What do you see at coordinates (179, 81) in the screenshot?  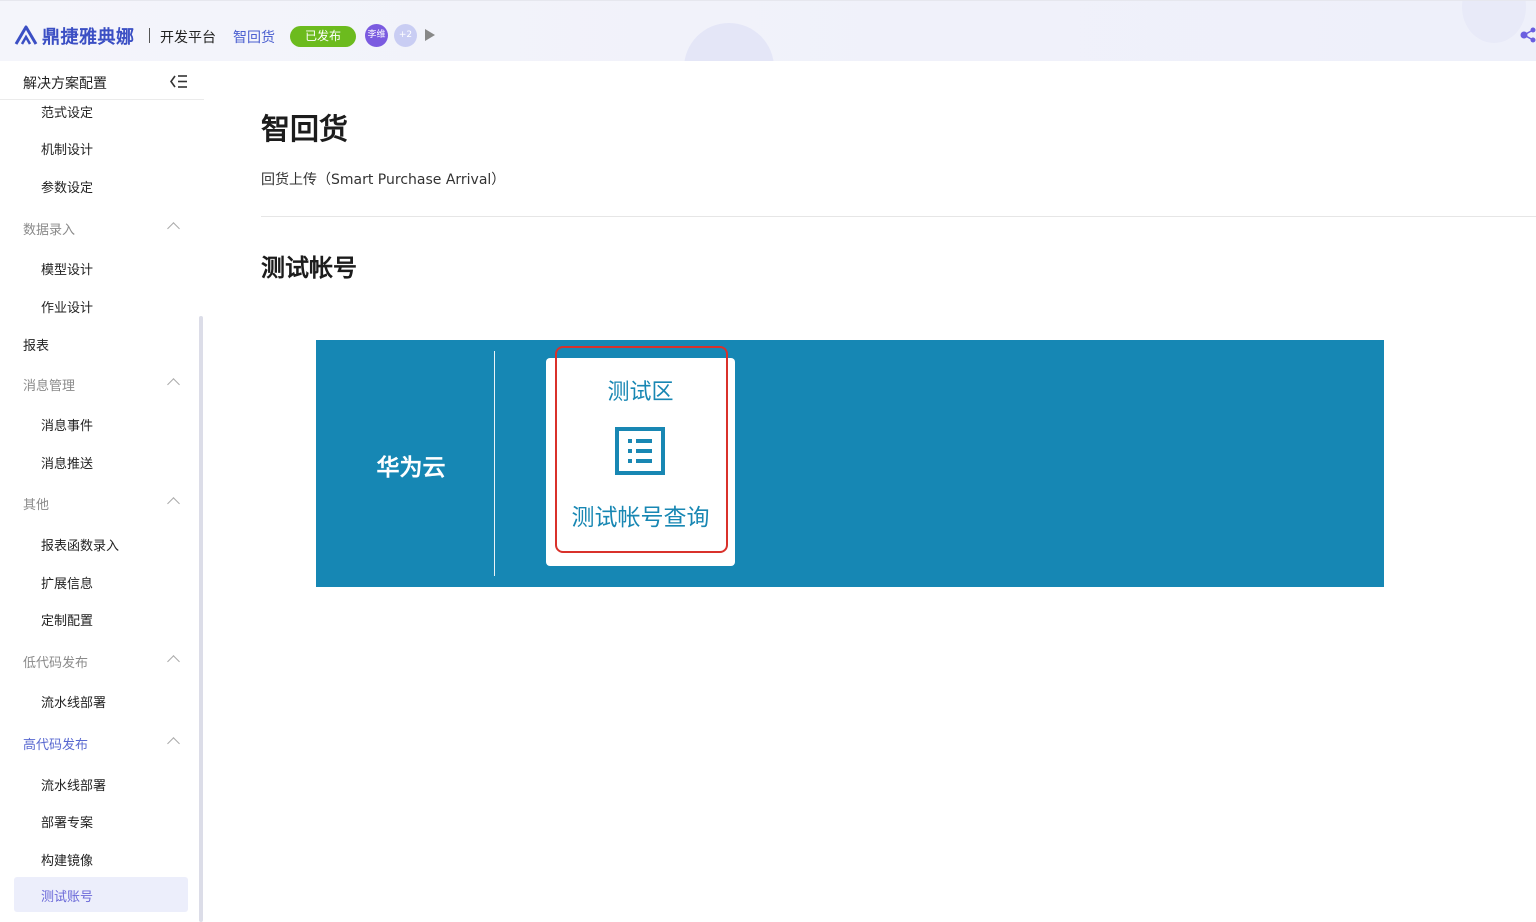 I see `collapse-sidebar-icon` at bounding box center [179, 81].